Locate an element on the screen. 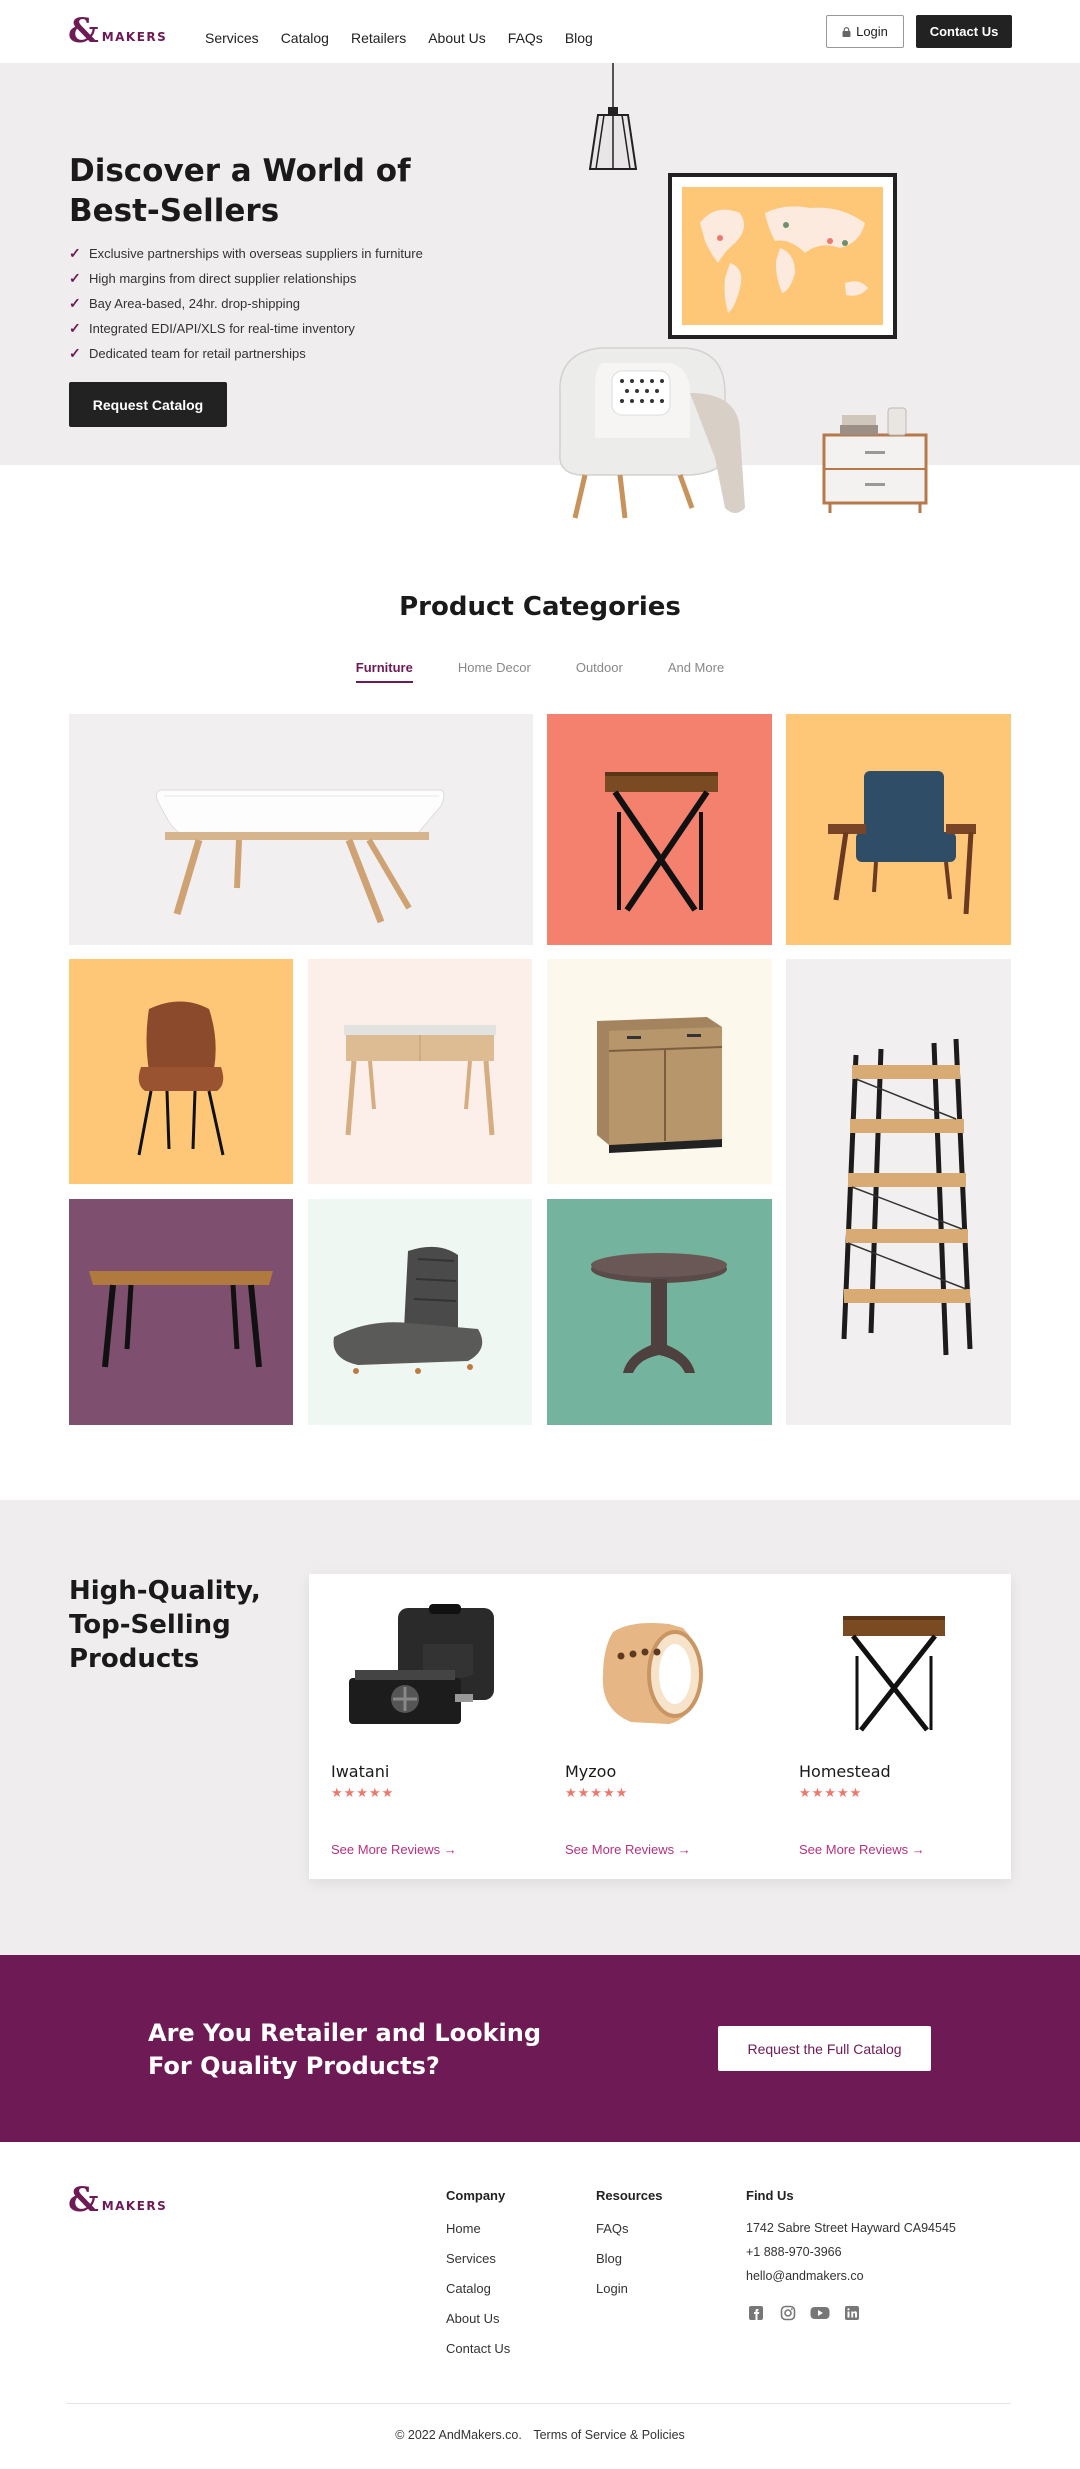 The width and height of the screenshot is (1080, 2469). product-name: Myzoo is located at coordinates (591, 1771).